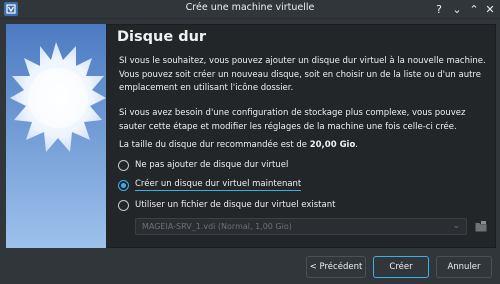  I want to click on page-title: Disque dur, so click(162, 37).